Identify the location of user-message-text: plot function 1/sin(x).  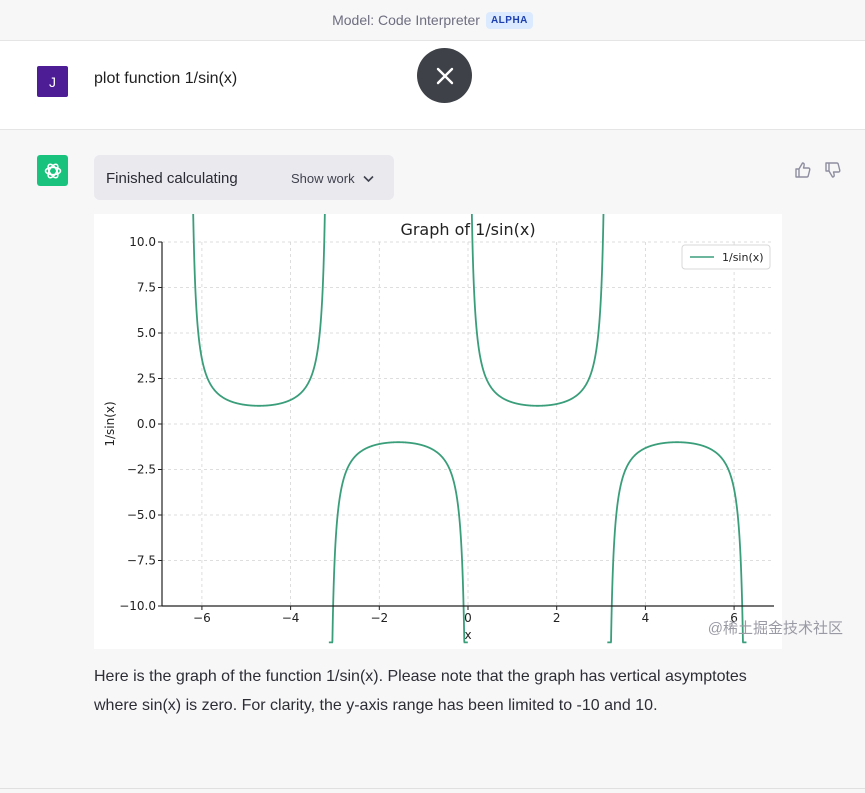
(166, 78).